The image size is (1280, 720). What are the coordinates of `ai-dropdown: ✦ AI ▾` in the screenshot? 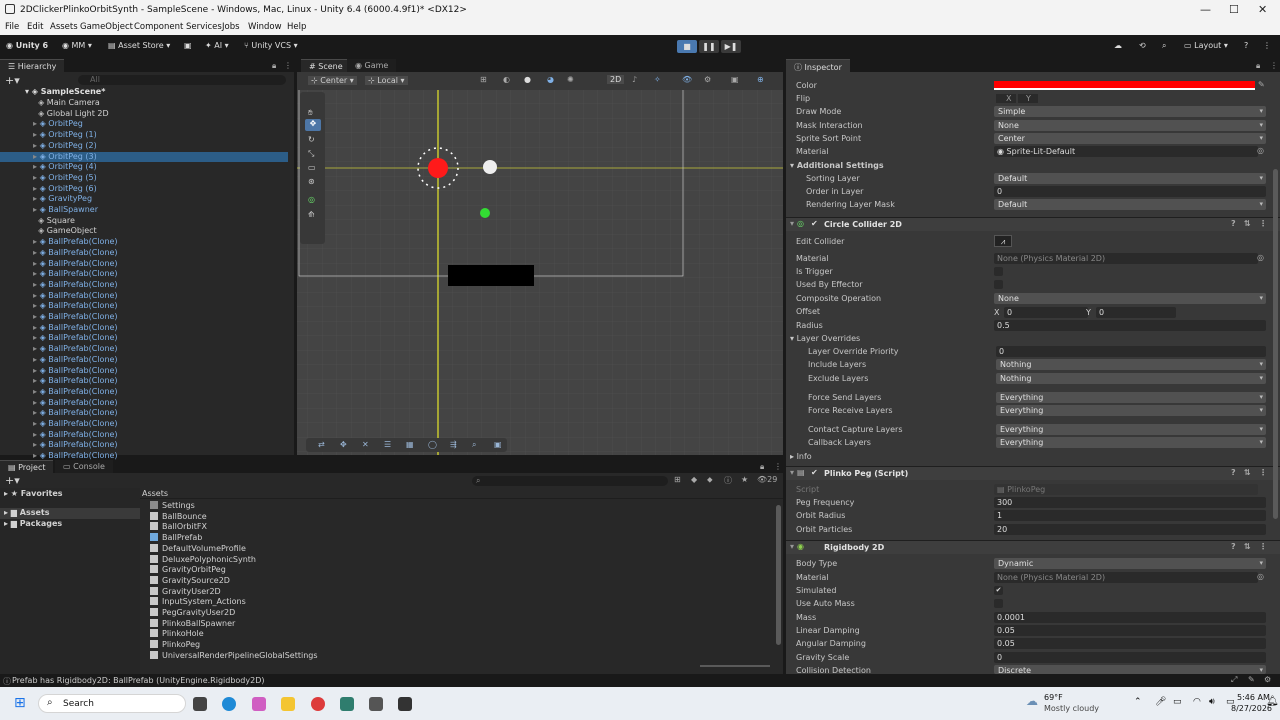 It's located at (217, 45).